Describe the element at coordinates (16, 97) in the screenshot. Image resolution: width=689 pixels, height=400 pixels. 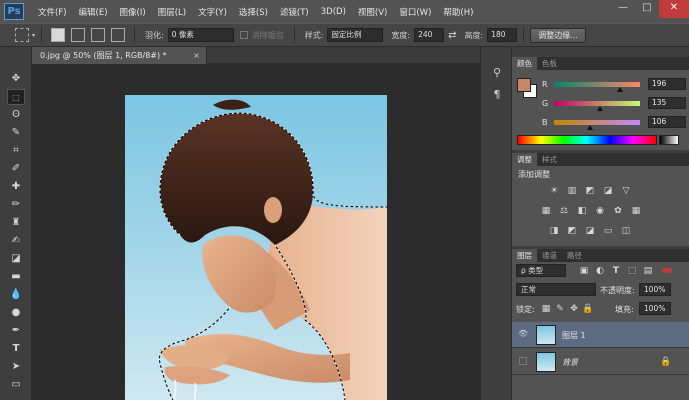
I see `marquee-tool-icon: ⬚` at that location.